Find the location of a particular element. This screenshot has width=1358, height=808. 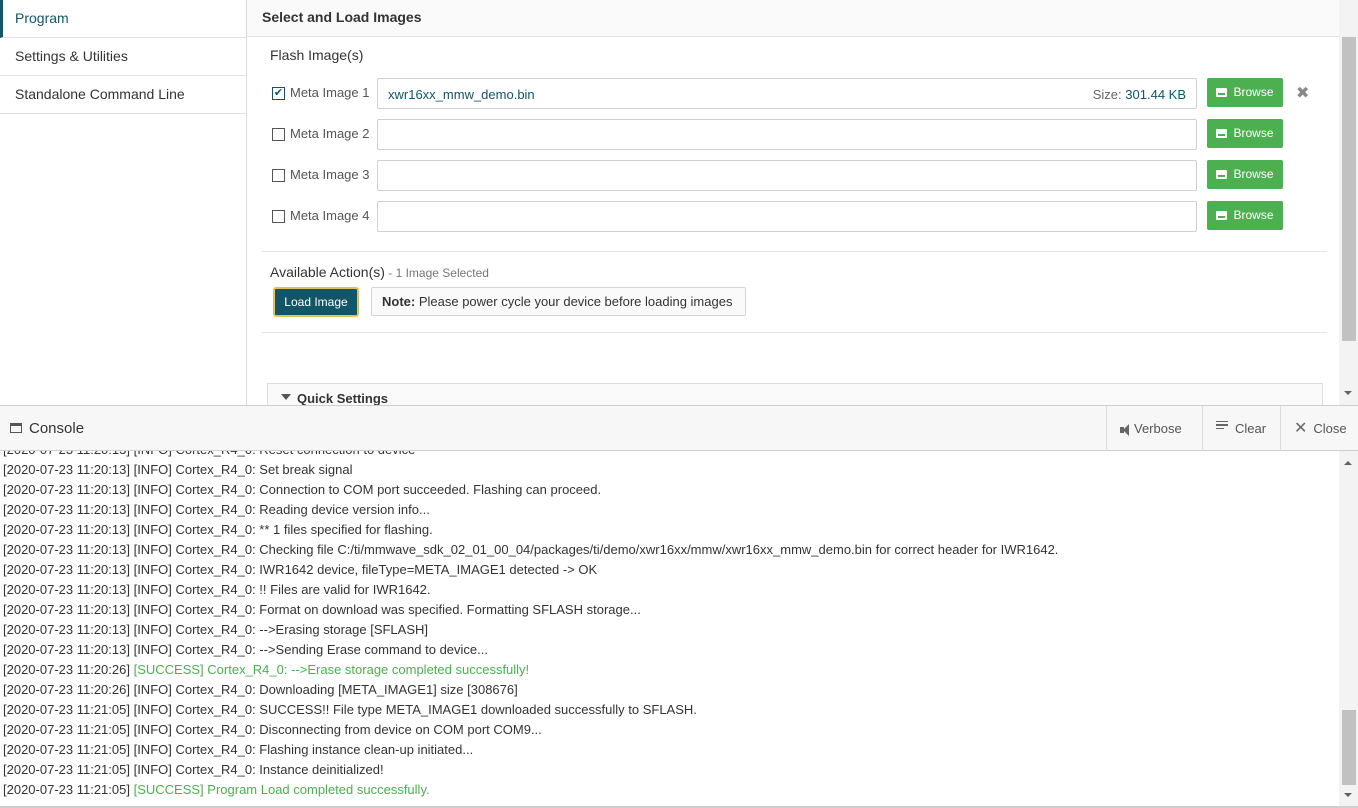

quick-settings-label: Quick Settings is located at coordinates (343, 398).